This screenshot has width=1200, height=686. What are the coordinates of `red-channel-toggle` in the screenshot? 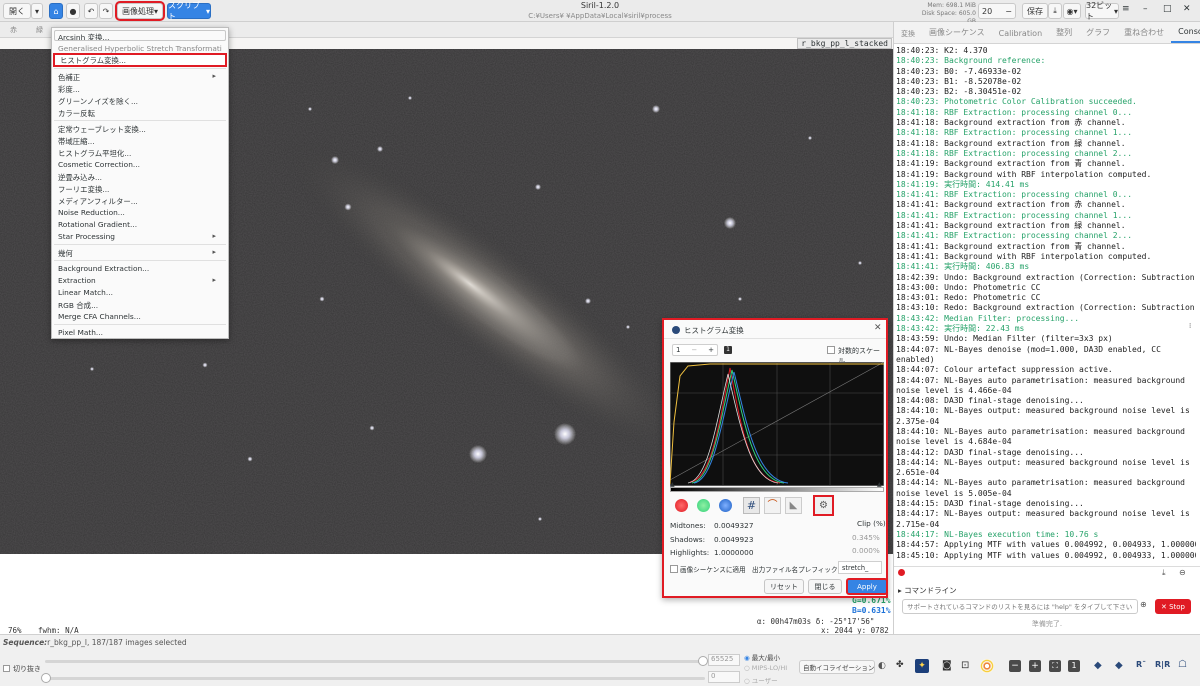 It's located at (681, 505).